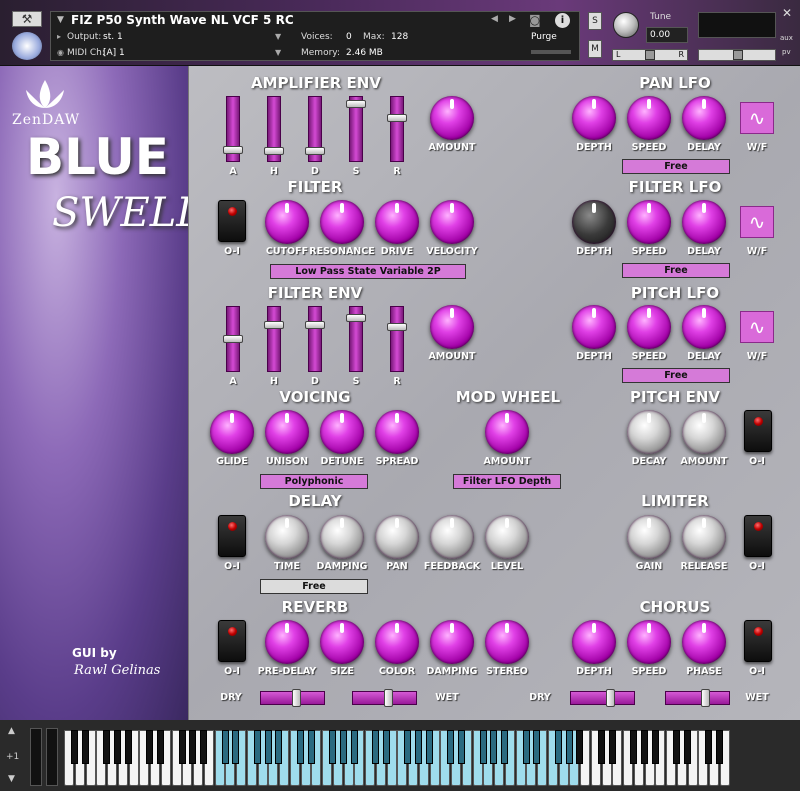 This screenshot has height=791, width=800. I want to click on solo-button: S, so click(595, 21).